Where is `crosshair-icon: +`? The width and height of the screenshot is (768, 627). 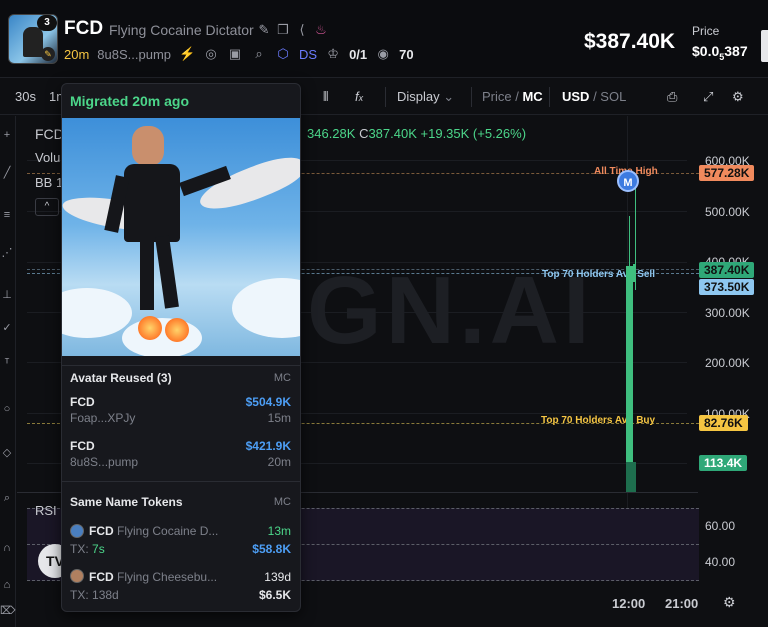 crosshair-icon: + is located at coordinates (7, 135).